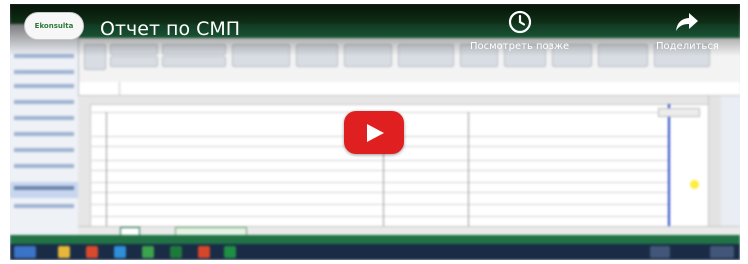  Describe the element at coordinates (520, 24) in the screenshot. I see `clock-icon` at that location.